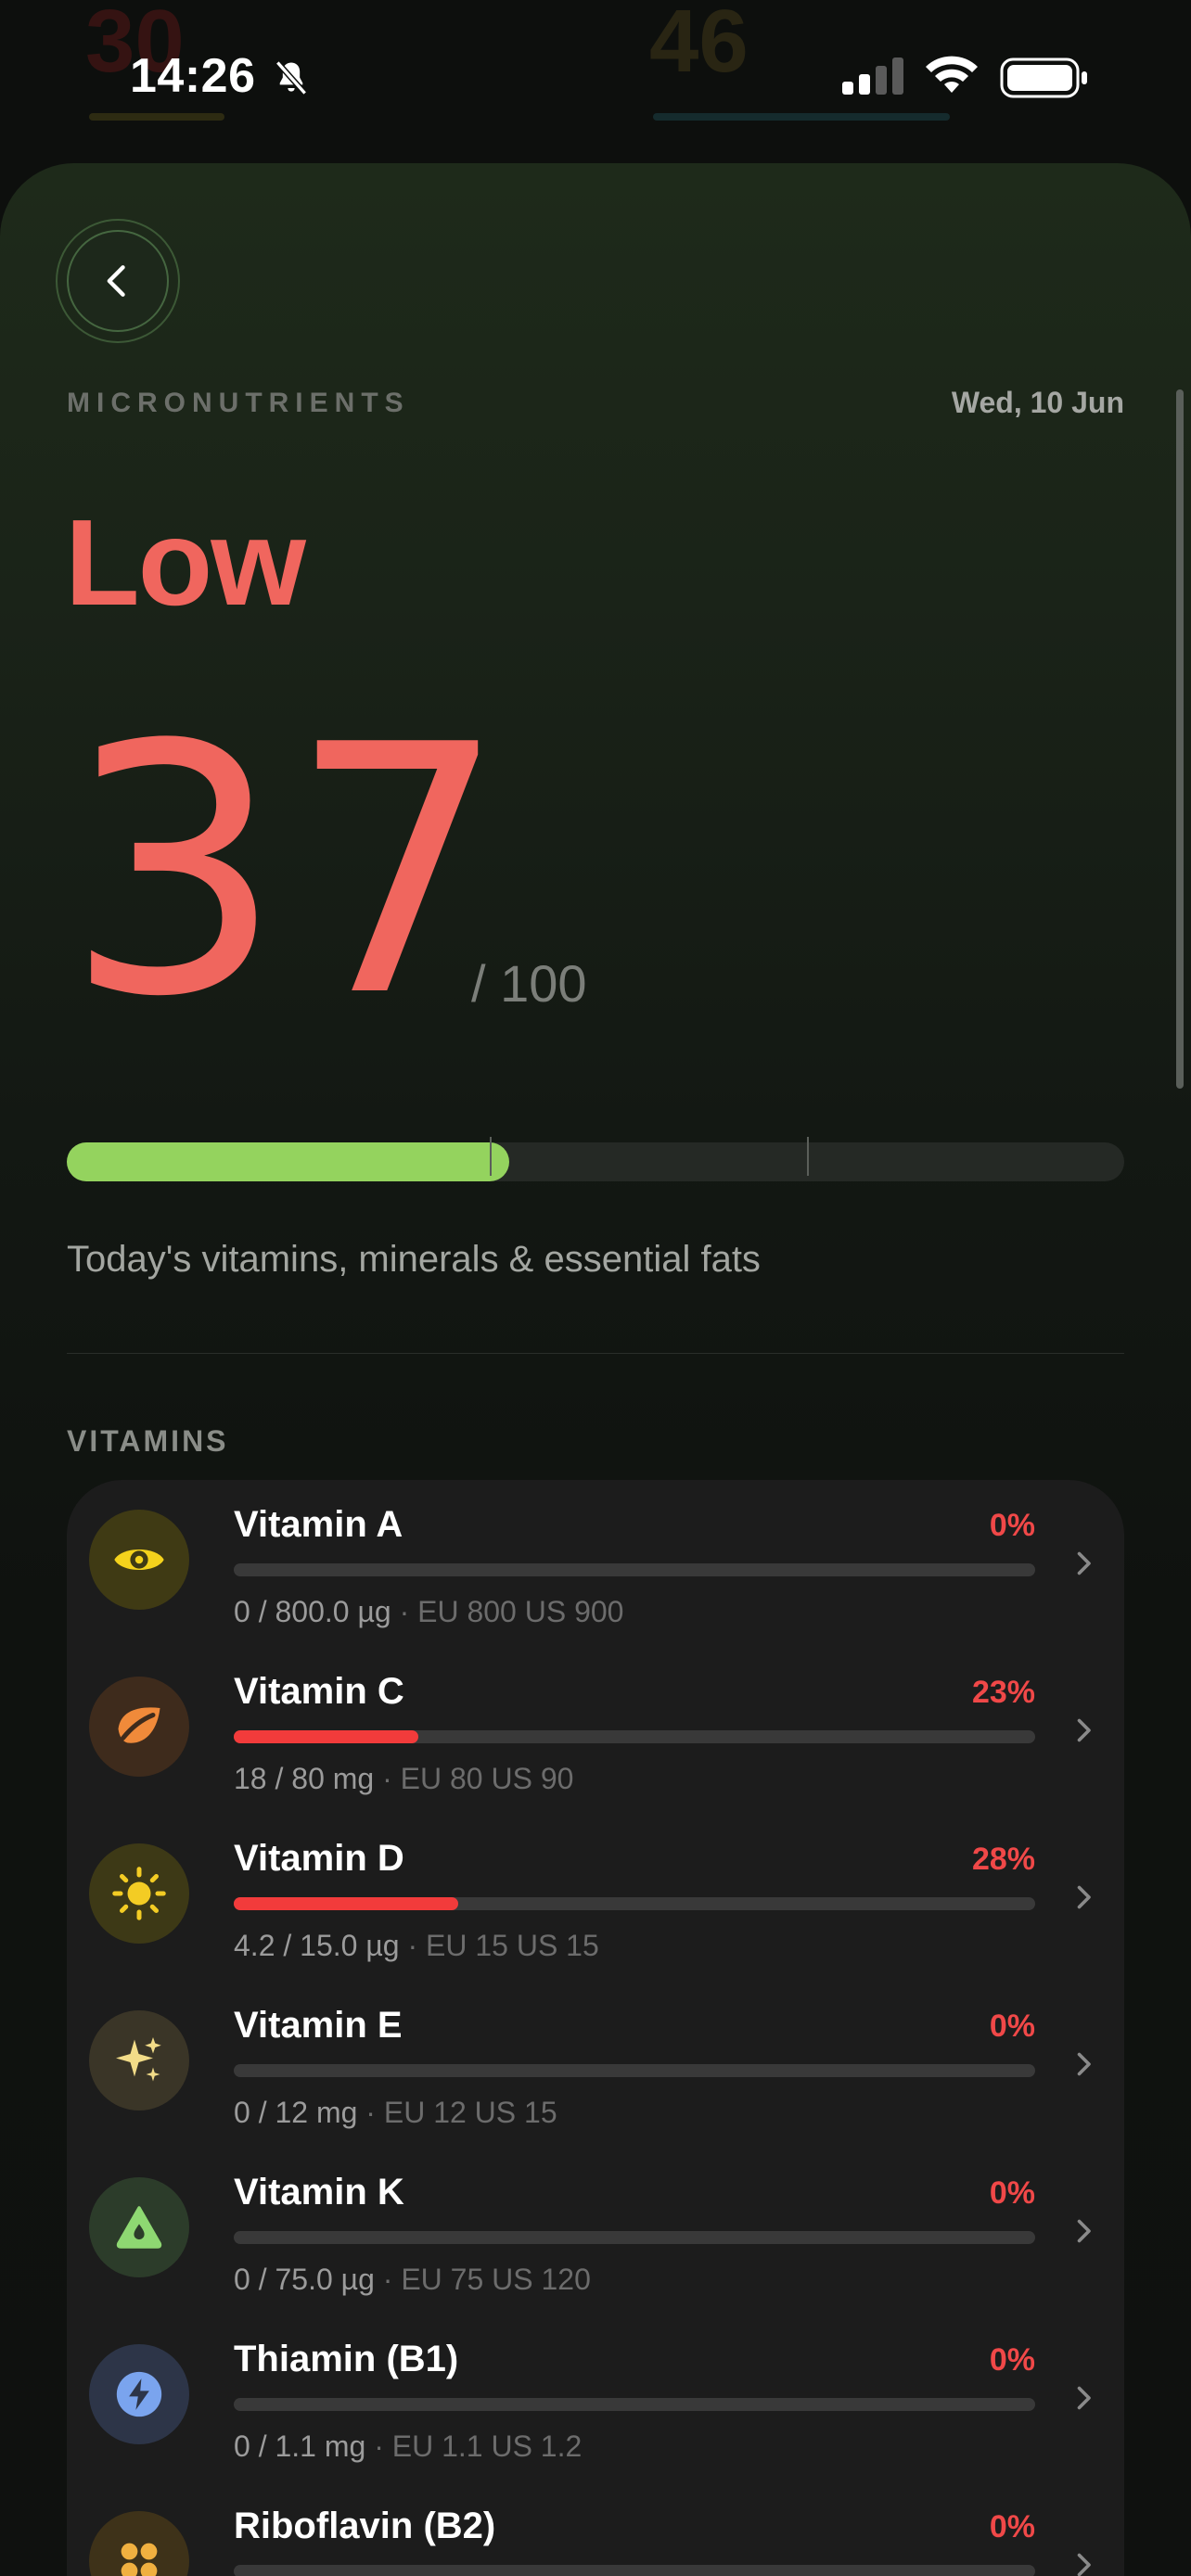 Image resolution: width=1191 pixels, height=2576 pixels. I want to click on back-button-inner, so click(118, 281).